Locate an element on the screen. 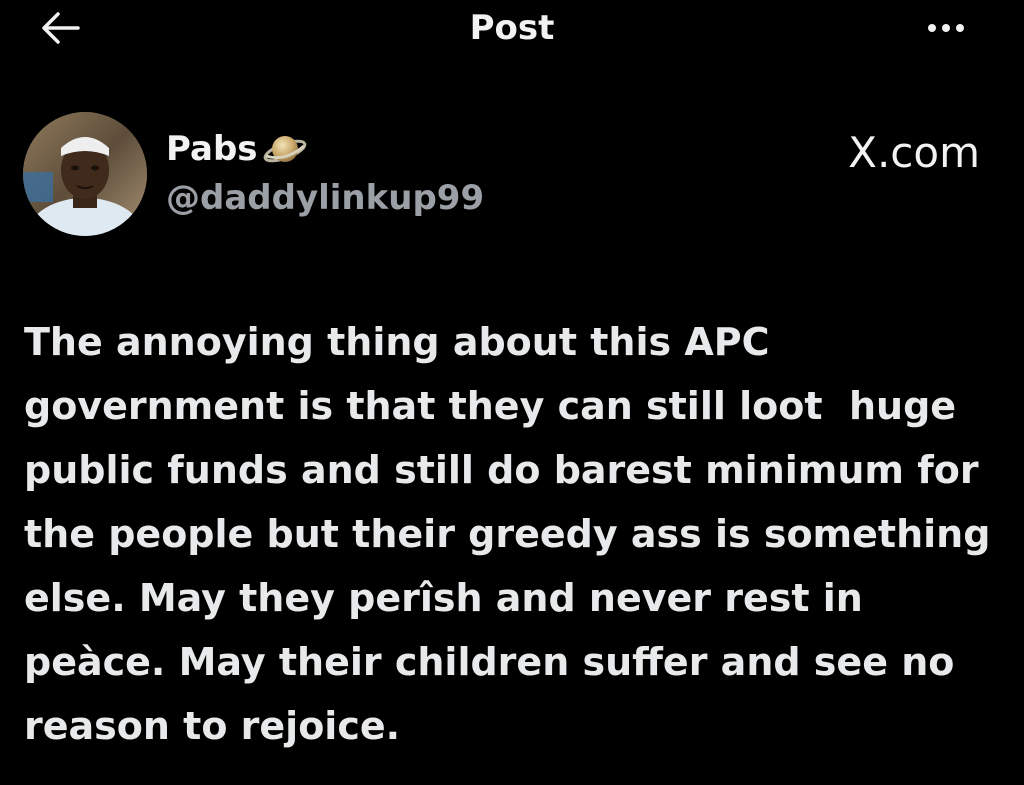 The width and height of the screenshot is (1024, 785). display-name: Pabs is located at coordinates (212, 149).